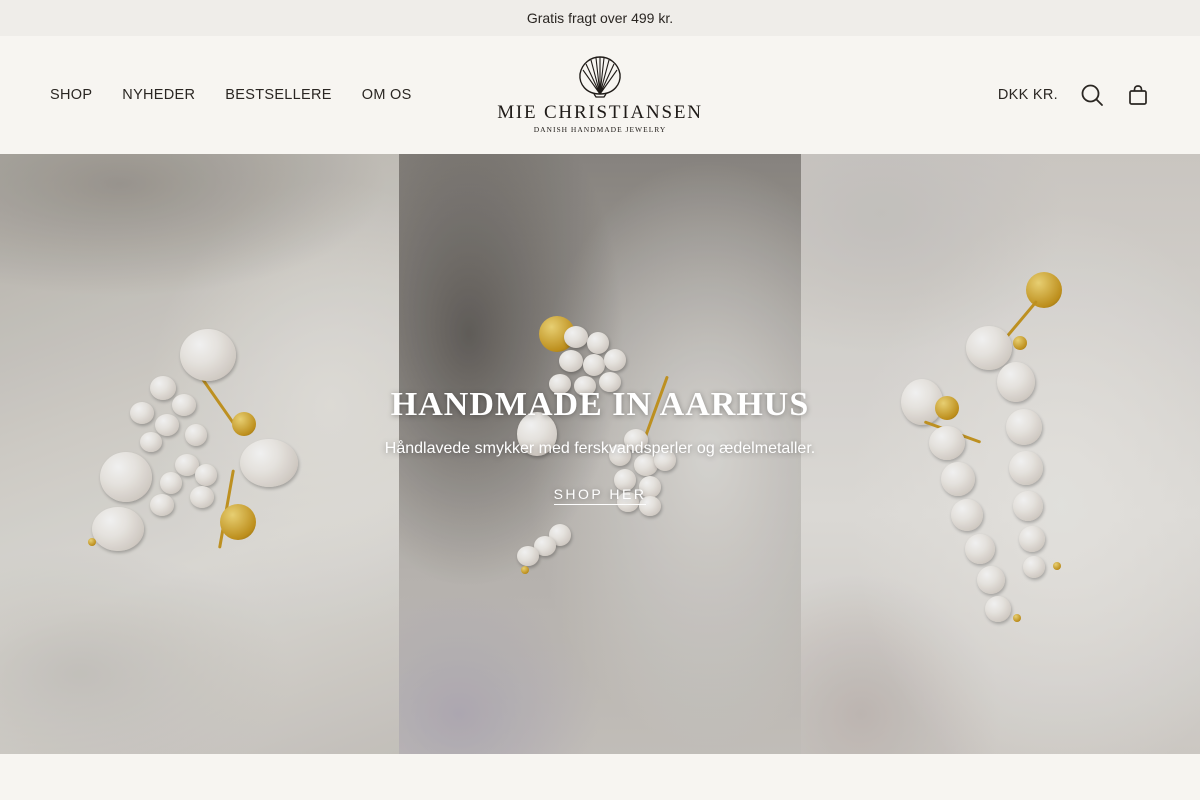 The image size is (1200, 800). Describe the element at coordinates (600, 112) in the screenshot. I see `logo-name: MIE CHRISTIANSEN` at that location.